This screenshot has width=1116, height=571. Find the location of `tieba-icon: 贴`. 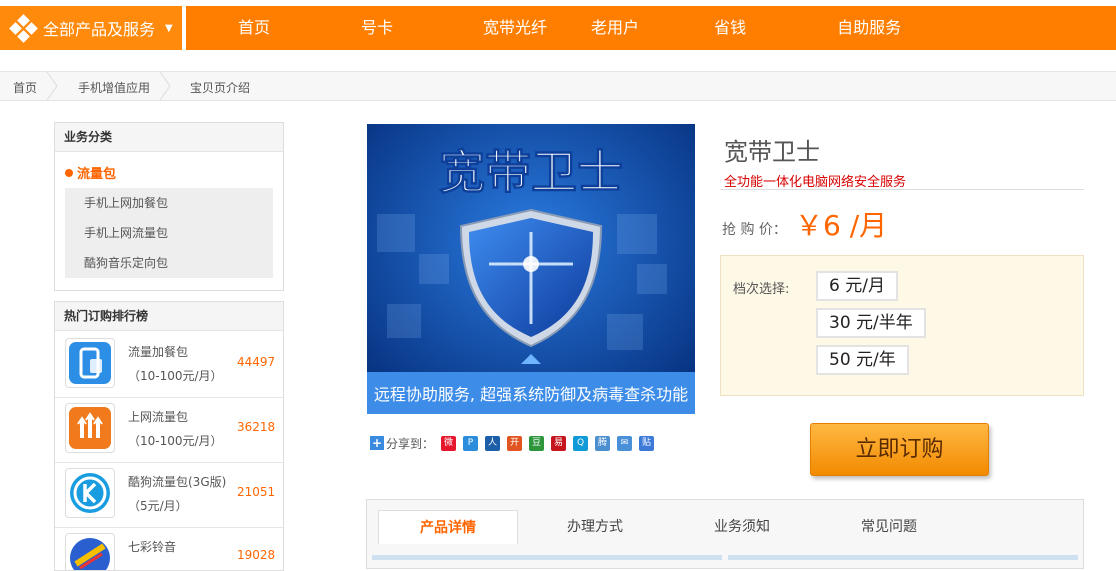

tieba-icon: 贴 is located at coordinates (647, 443).